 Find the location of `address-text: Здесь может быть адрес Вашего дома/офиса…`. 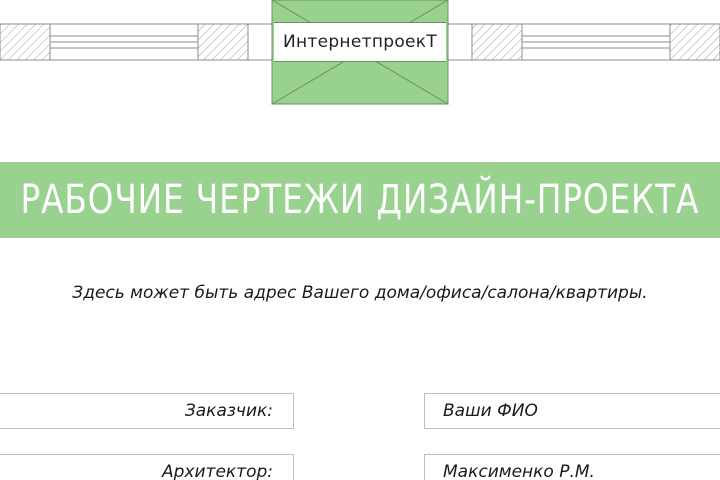

address-text: Здесь может быть адрес Вашего дома/офиса… is located at coordinates (360, 293).